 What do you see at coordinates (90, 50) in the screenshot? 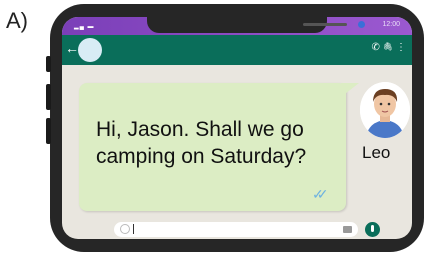
I see `avatar-icon` at bounding box center [90, 50].